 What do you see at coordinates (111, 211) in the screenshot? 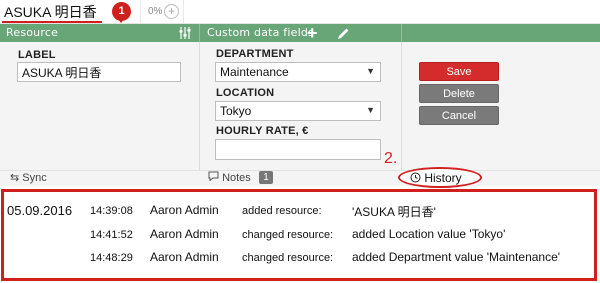
I see `history-entry-time: 14:39:08` at bounding box center [111, 211].